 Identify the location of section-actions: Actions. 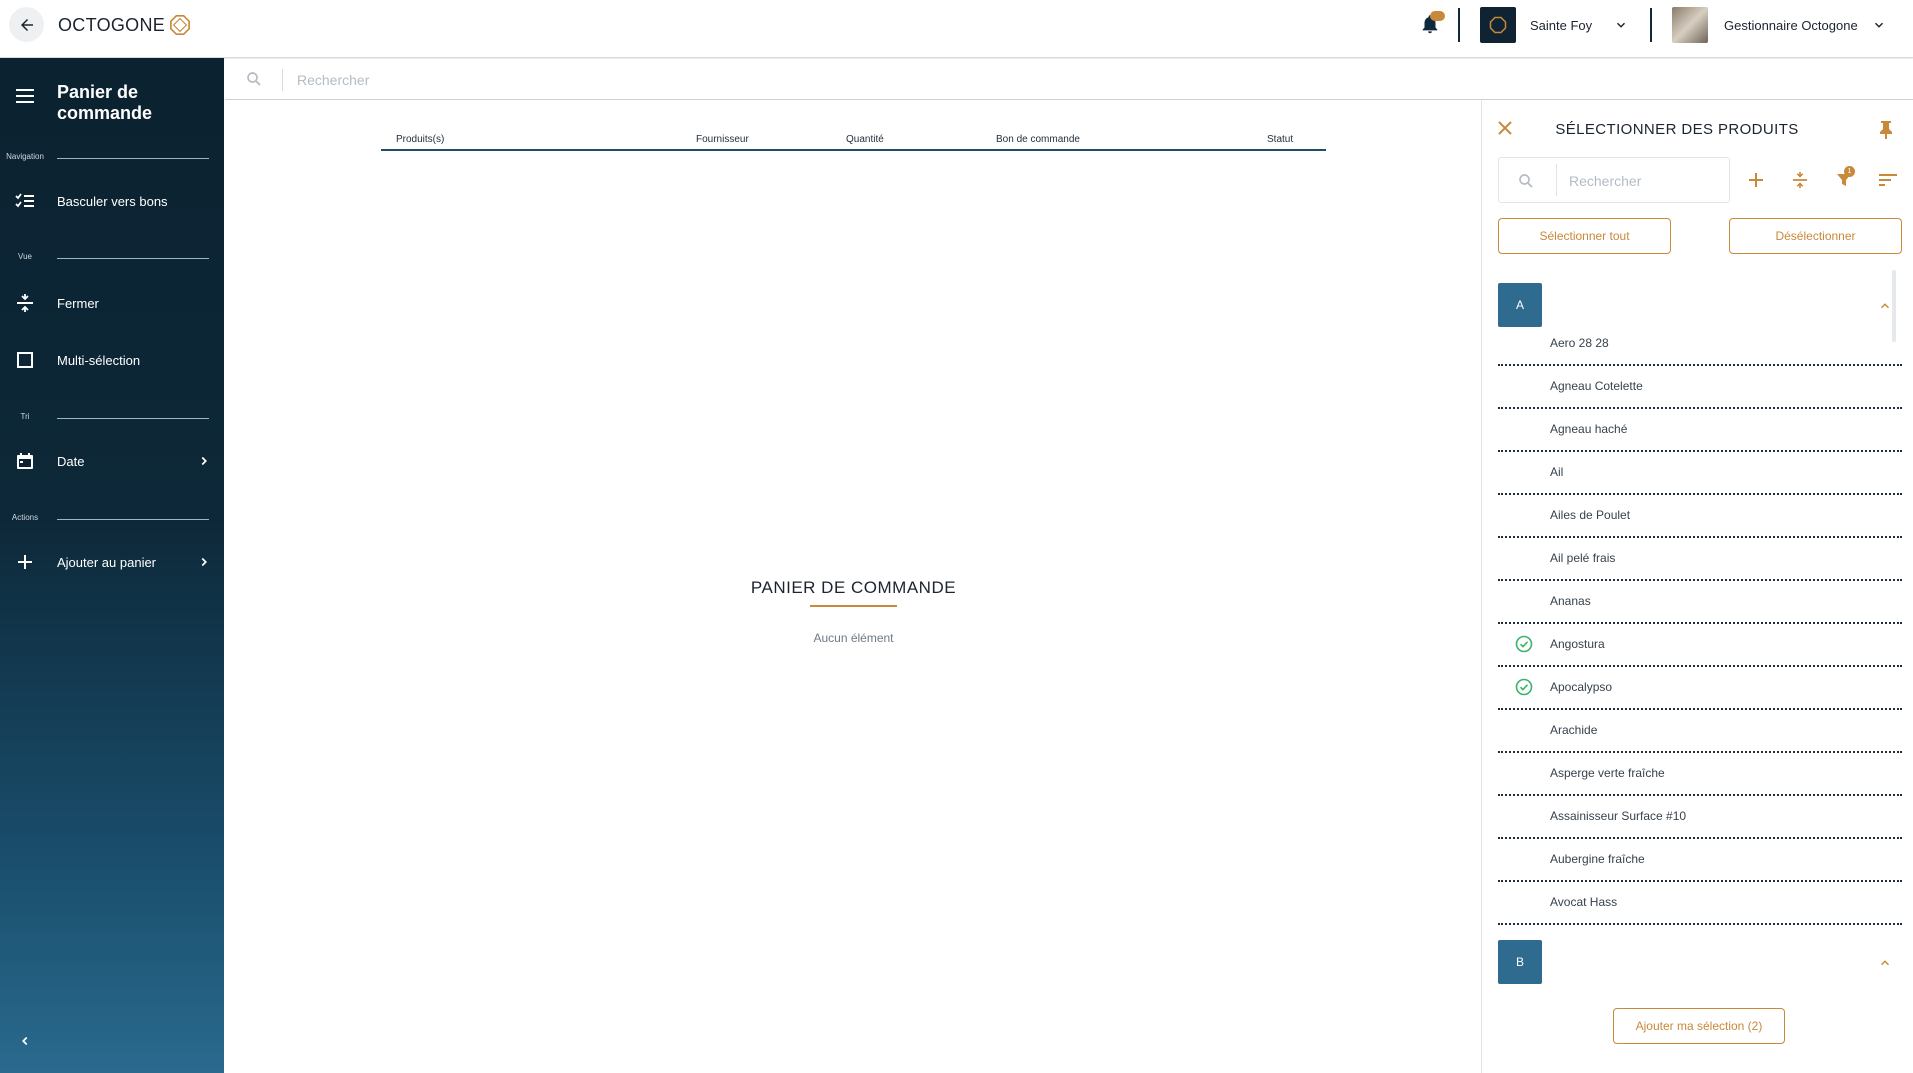
(112, 521).